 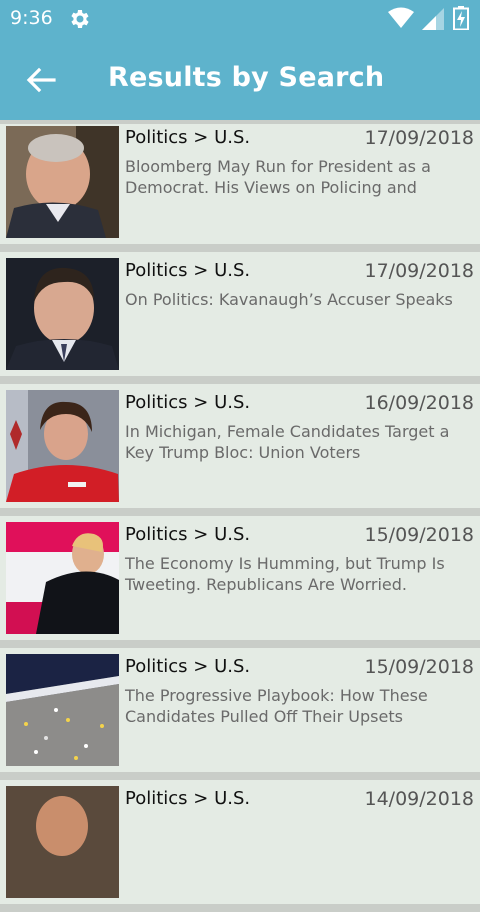 I want to click on status-bar: 9:36, so click(x=240, y=19).